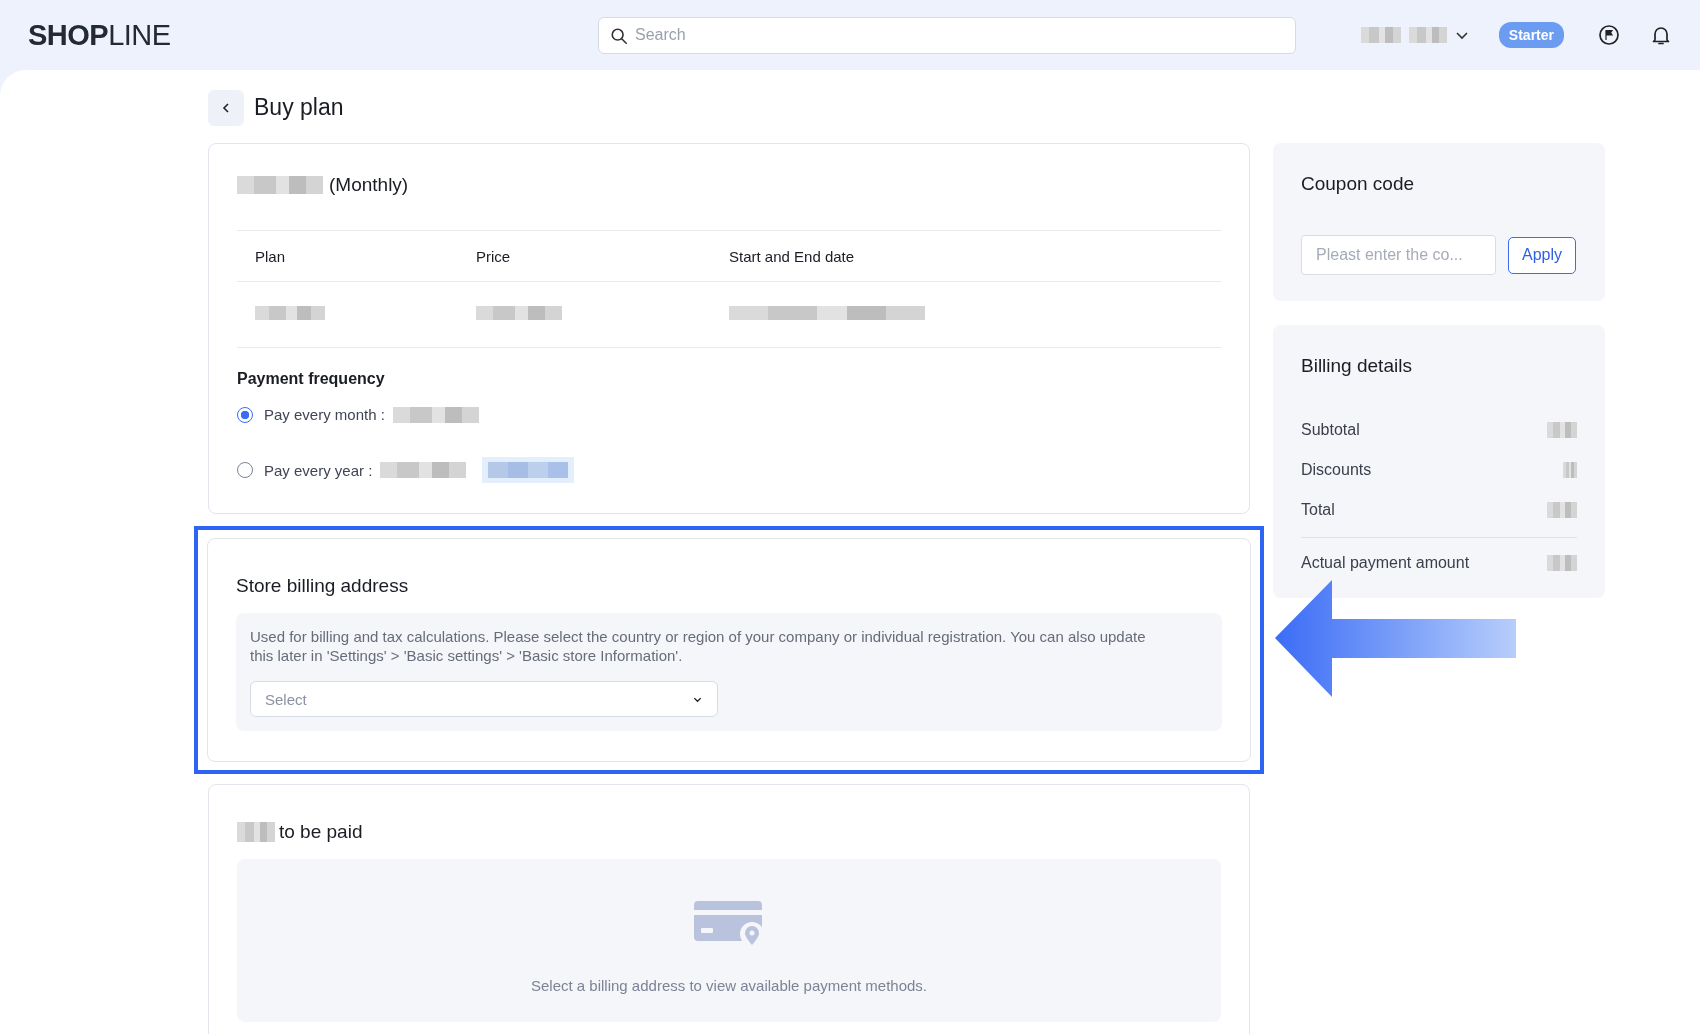  Describe the element at coordinates (729, 985) in the screenshot. I see `empty-state-text: Select a billing address to view available payment methods.` at that location.